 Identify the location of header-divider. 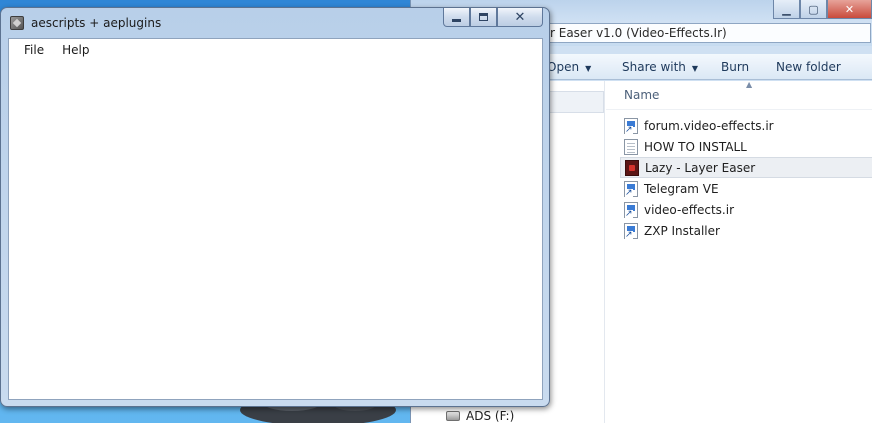
(739, 109).